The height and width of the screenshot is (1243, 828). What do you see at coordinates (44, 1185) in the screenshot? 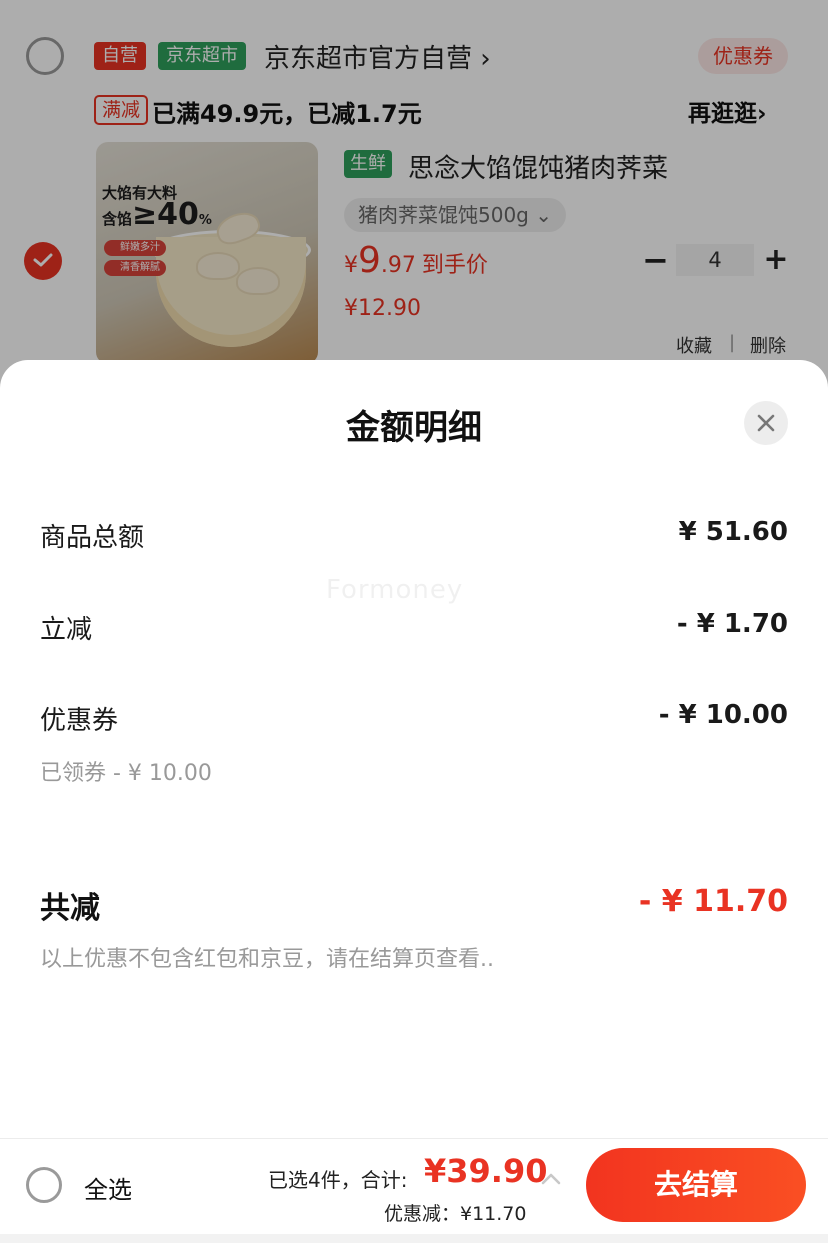
I see `select-all-radio` at bounding box center [44, 1185].